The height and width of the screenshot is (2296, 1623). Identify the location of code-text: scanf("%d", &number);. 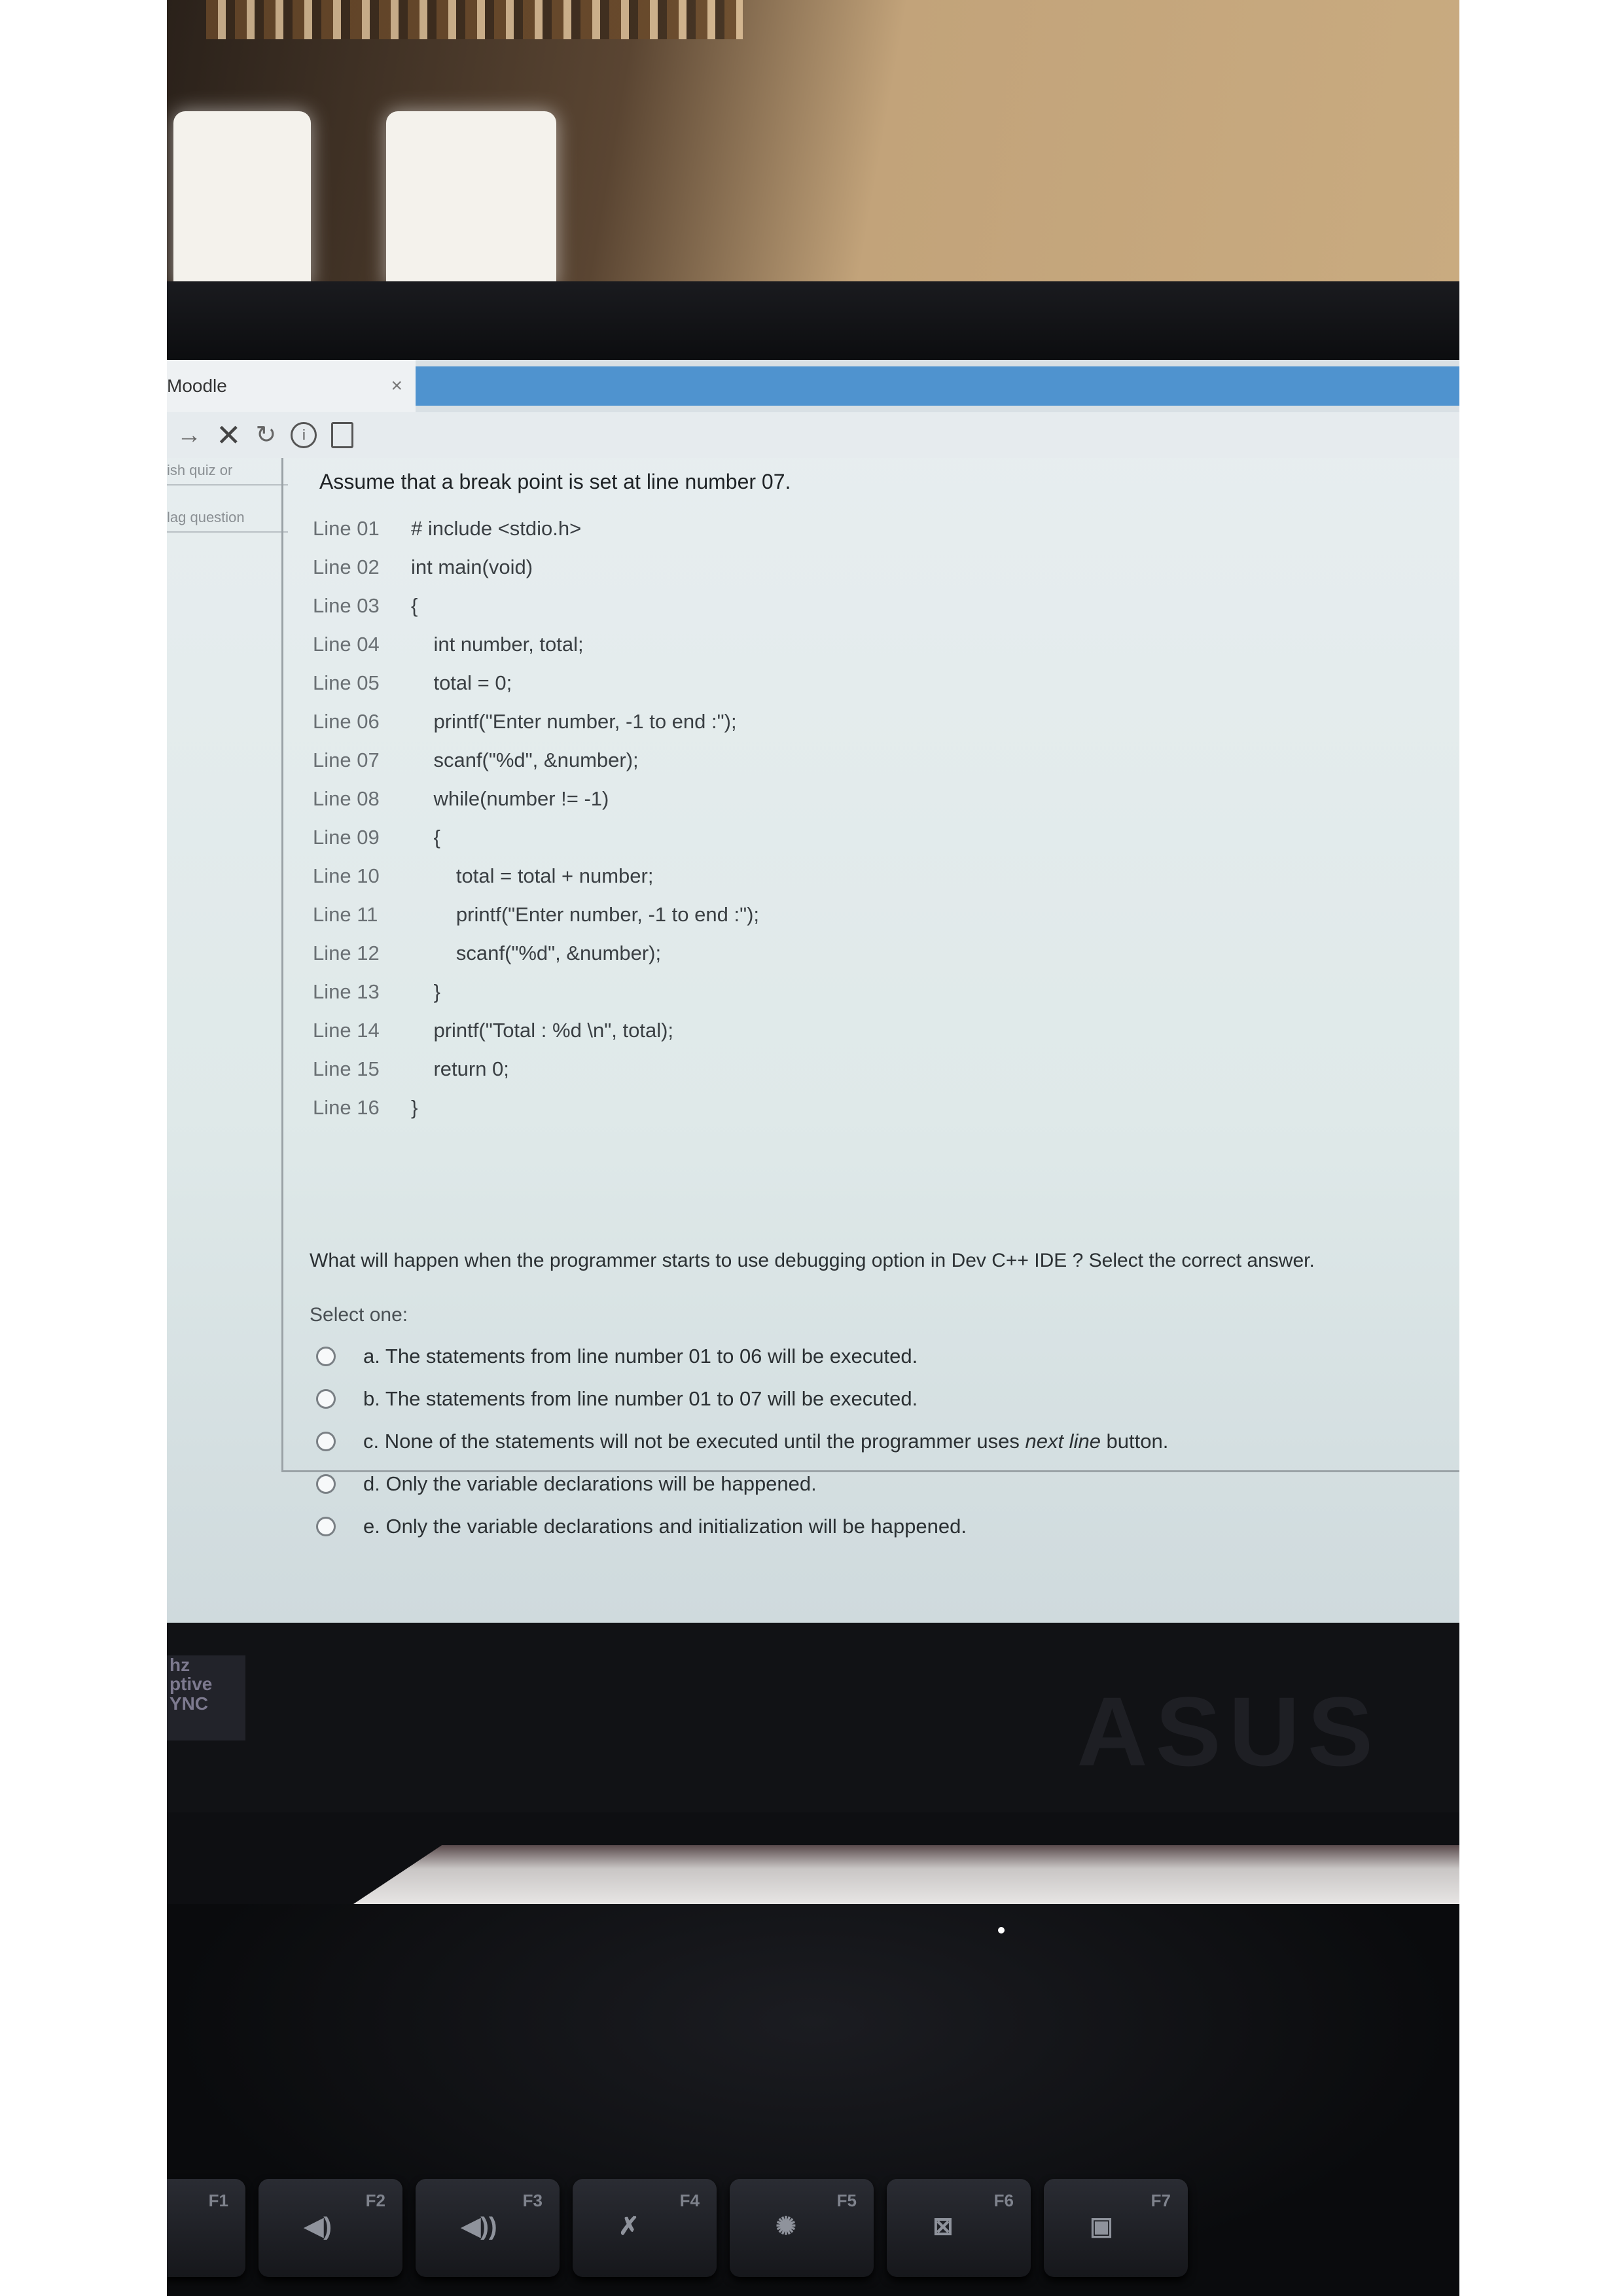
(525, 759).